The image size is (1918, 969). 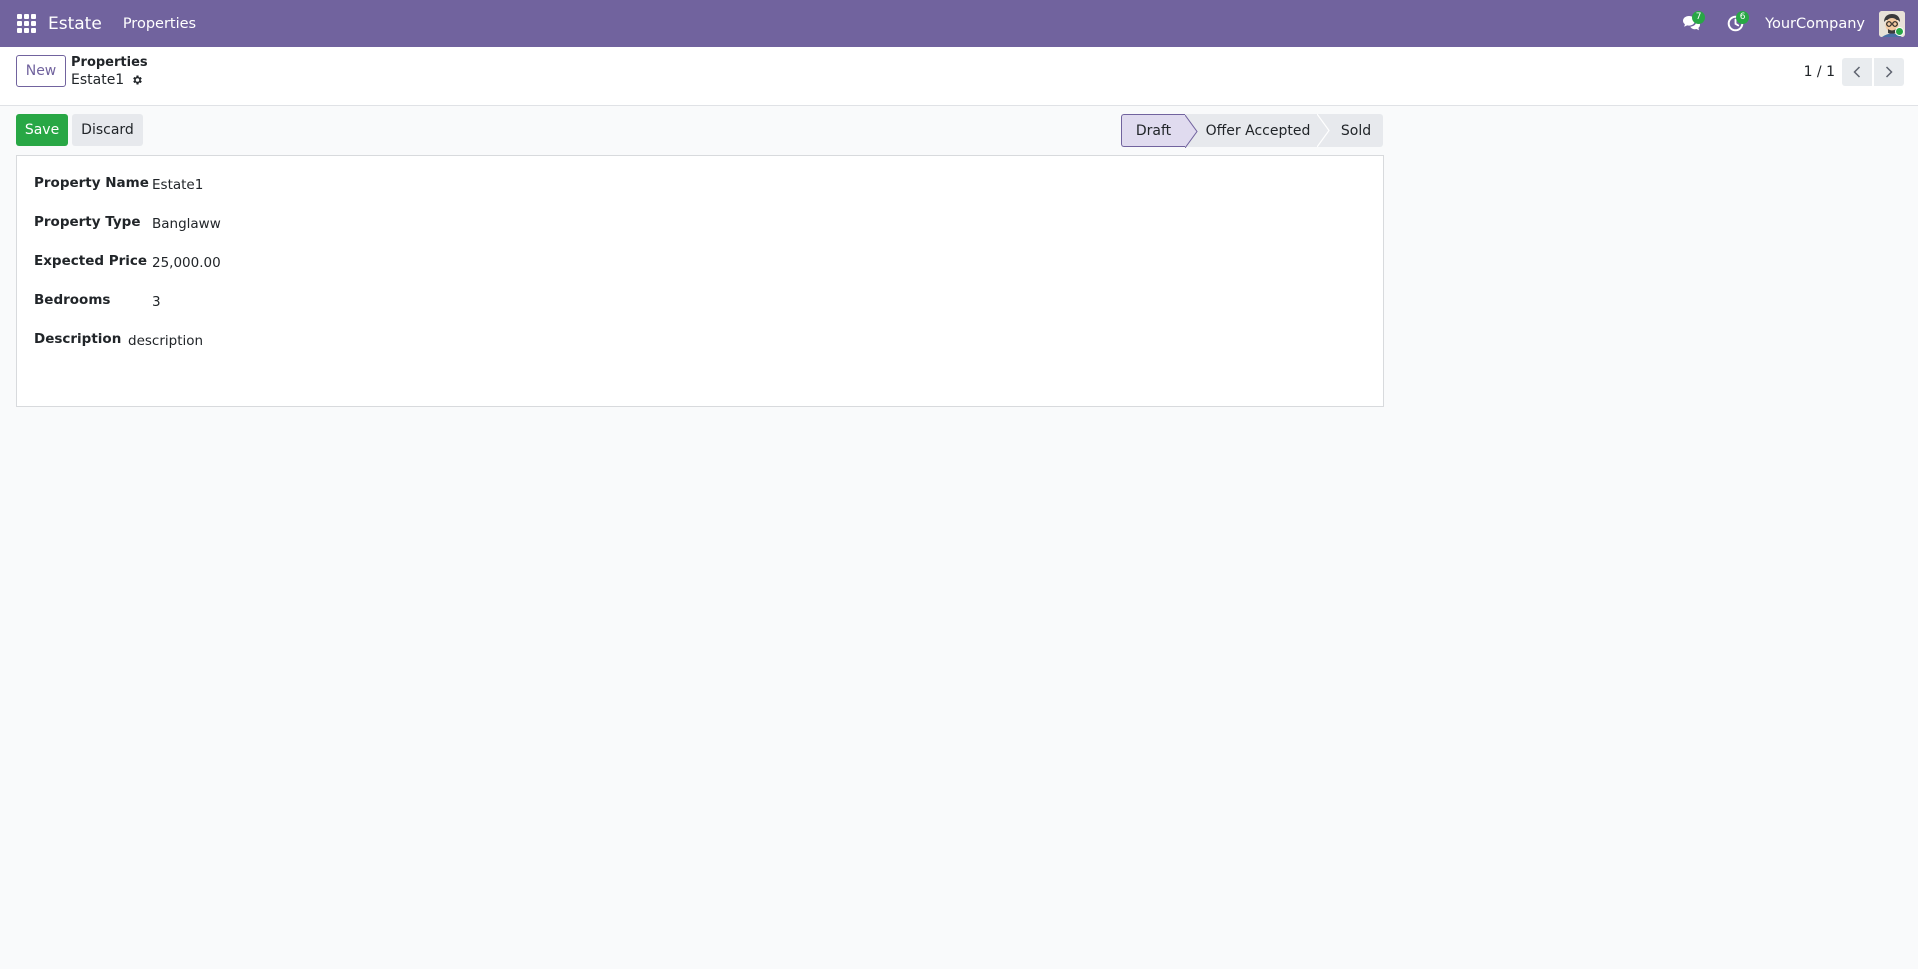 What do you see at coordinates (91, 261) in the screenshot?
I see `field-label-expected-price: Expected Price` at bounding box center [91, 261].